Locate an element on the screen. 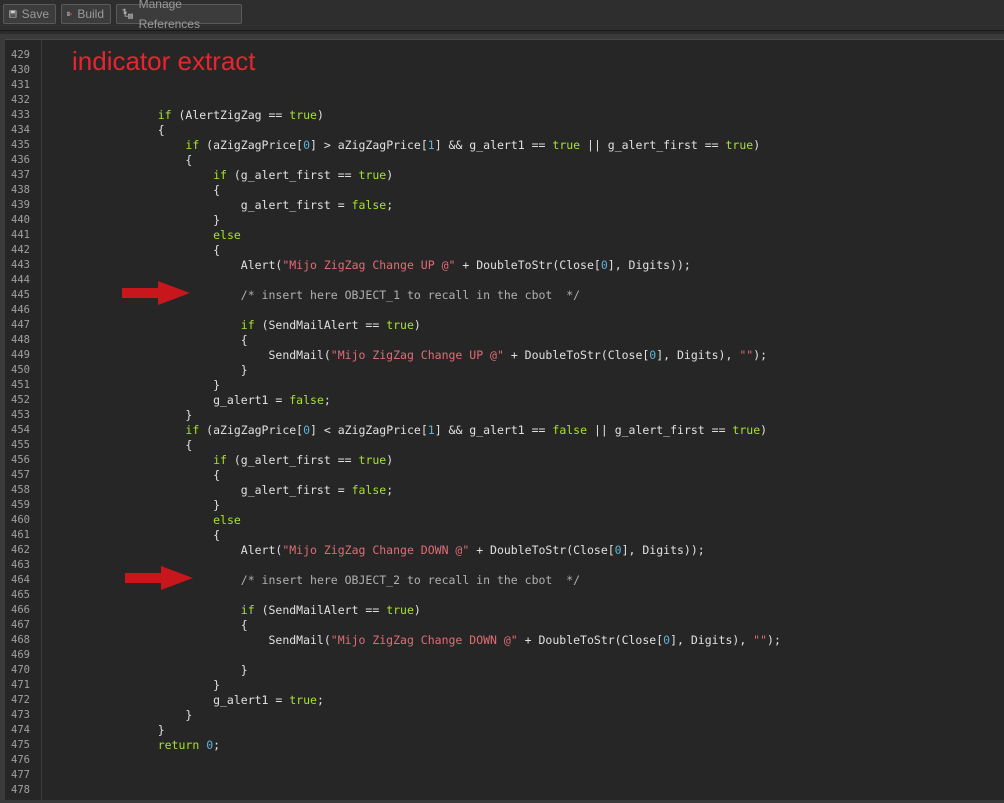  line-number: 449 is located at coordinates (20, 355).